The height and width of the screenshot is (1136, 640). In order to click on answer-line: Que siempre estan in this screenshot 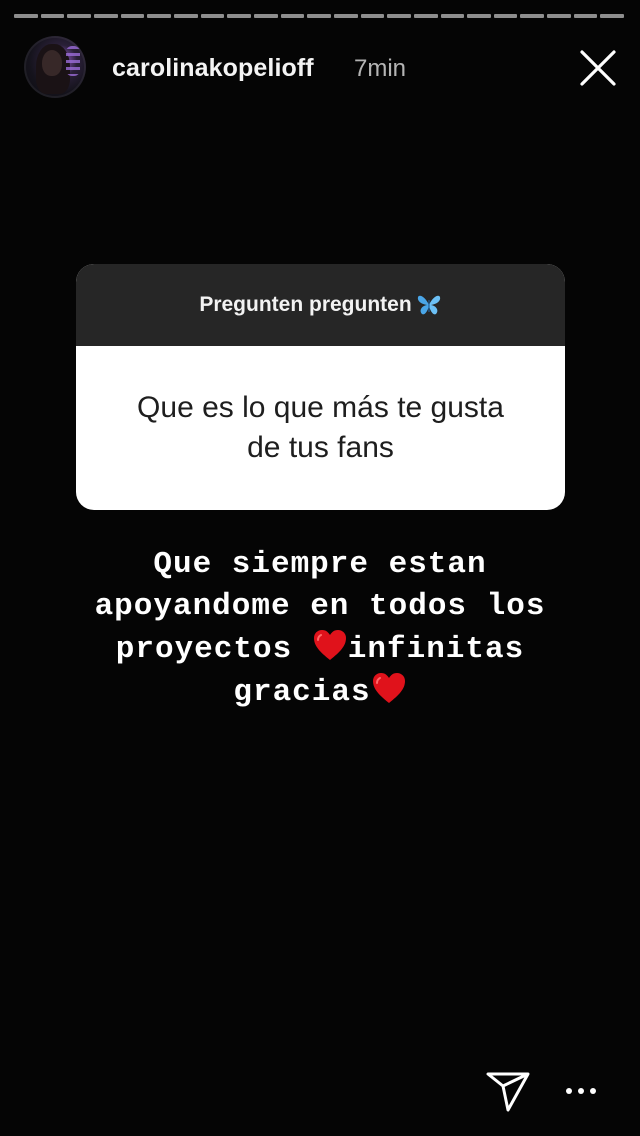, I will do `click(320, 564)`.